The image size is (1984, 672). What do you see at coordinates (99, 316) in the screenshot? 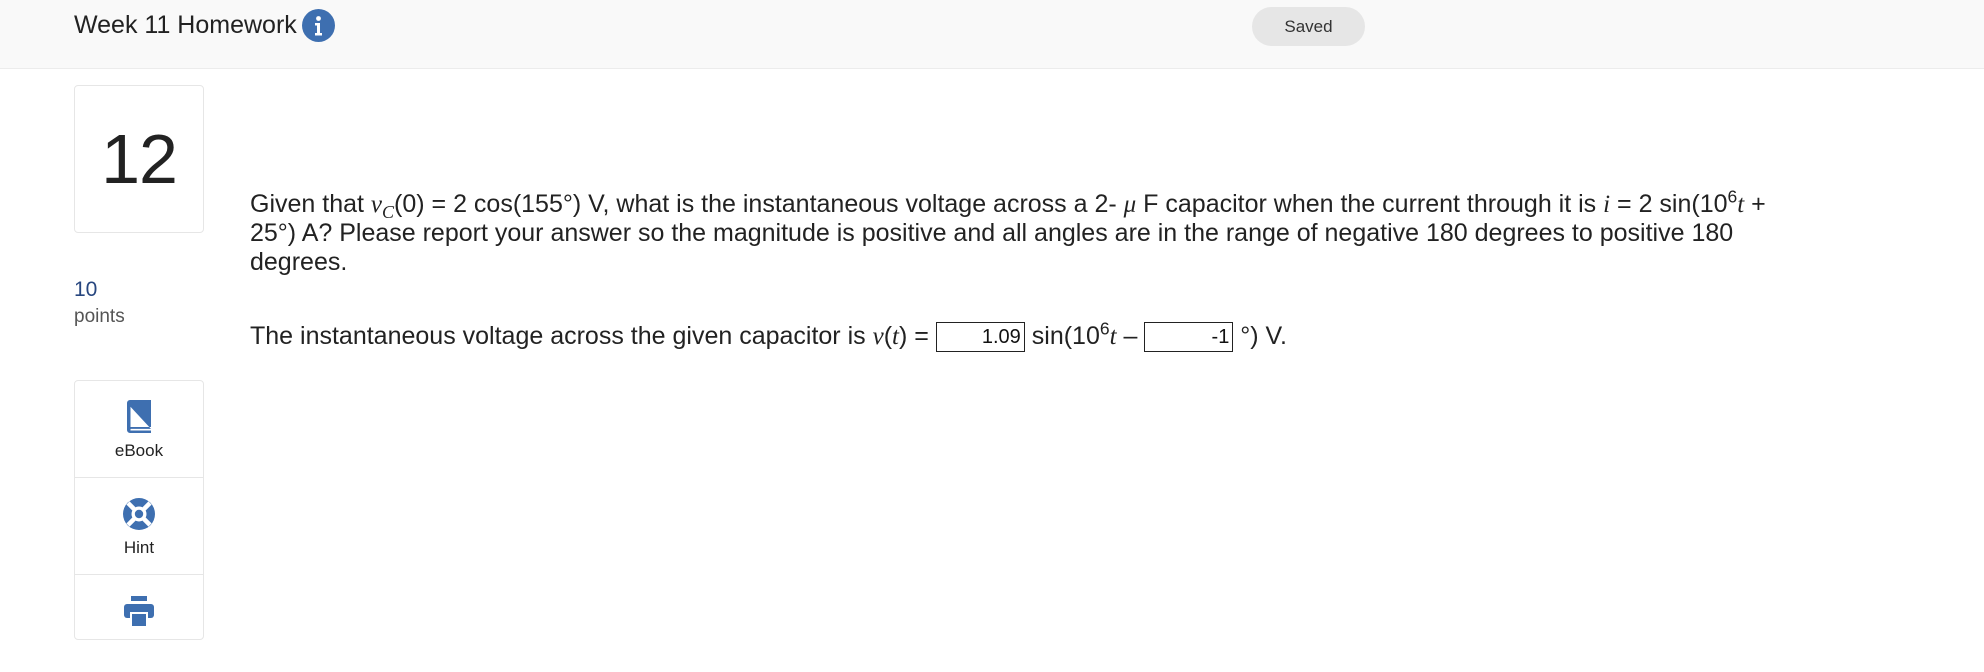
I see `points-label: points` at bounding box center [99, 316].